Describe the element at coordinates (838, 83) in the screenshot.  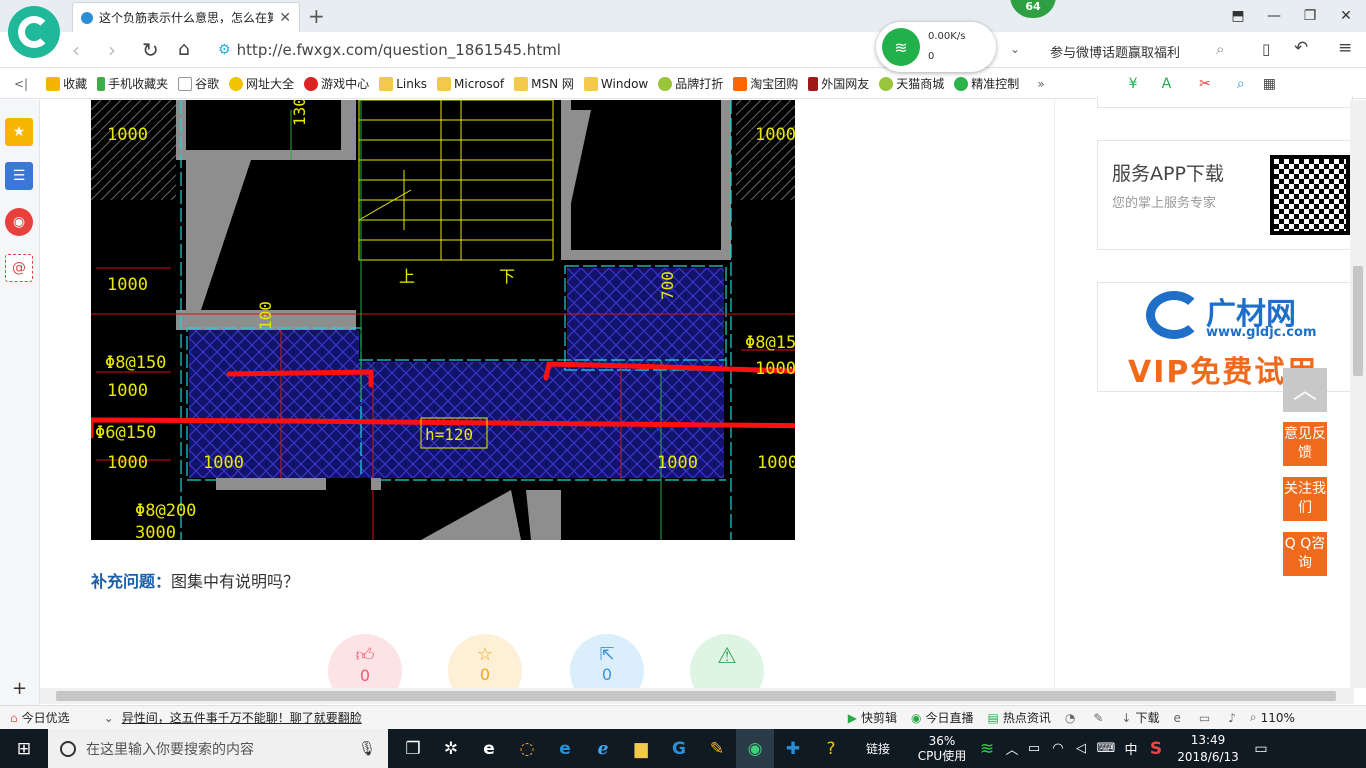
I see `bookmark-item: 外国网友` at that location.